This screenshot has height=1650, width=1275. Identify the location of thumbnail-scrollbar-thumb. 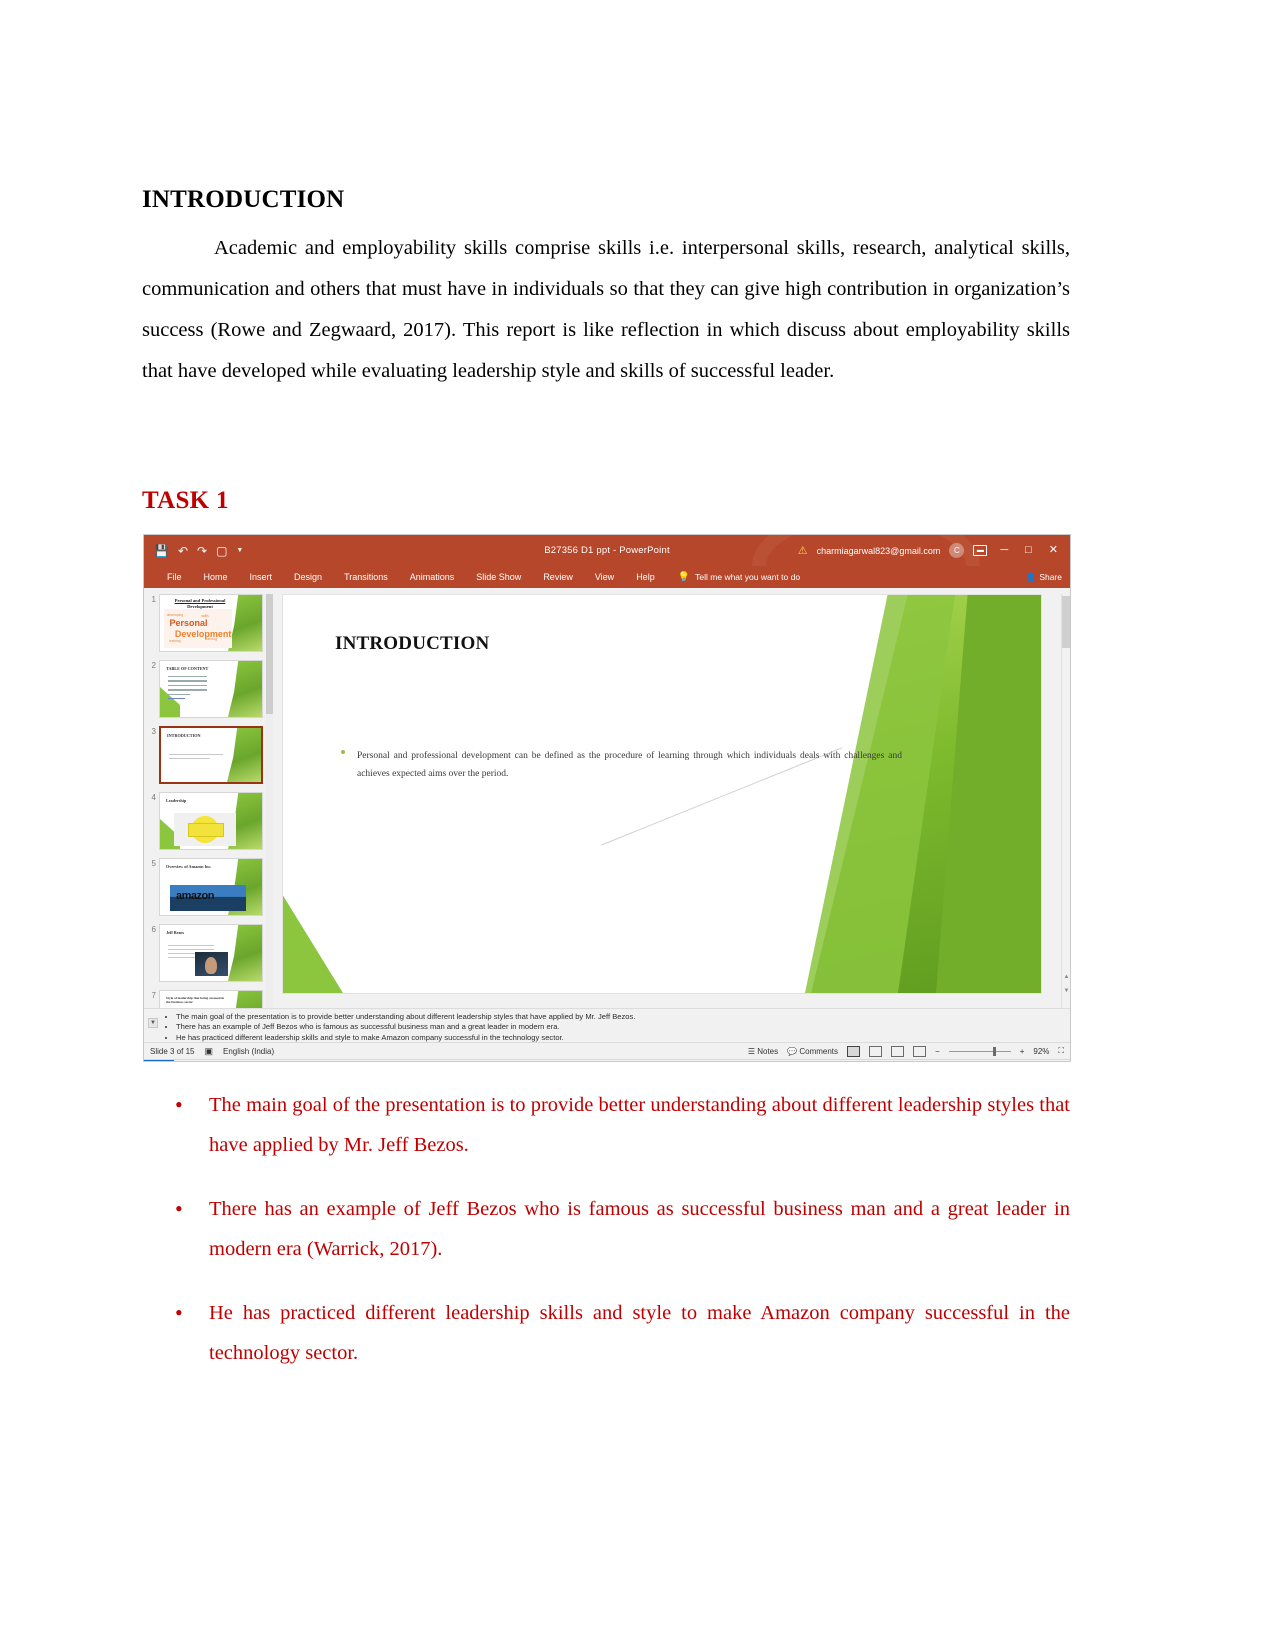
(269, 654).